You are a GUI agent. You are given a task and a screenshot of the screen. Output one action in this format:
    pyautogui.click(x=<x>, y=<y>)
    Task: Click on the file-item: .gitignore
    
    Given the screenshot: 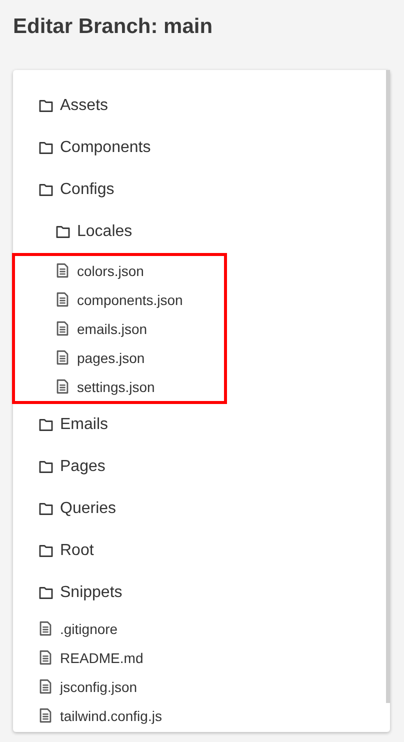 What is the action you would take?
    pyautogui.click(x=201, y=628)
    